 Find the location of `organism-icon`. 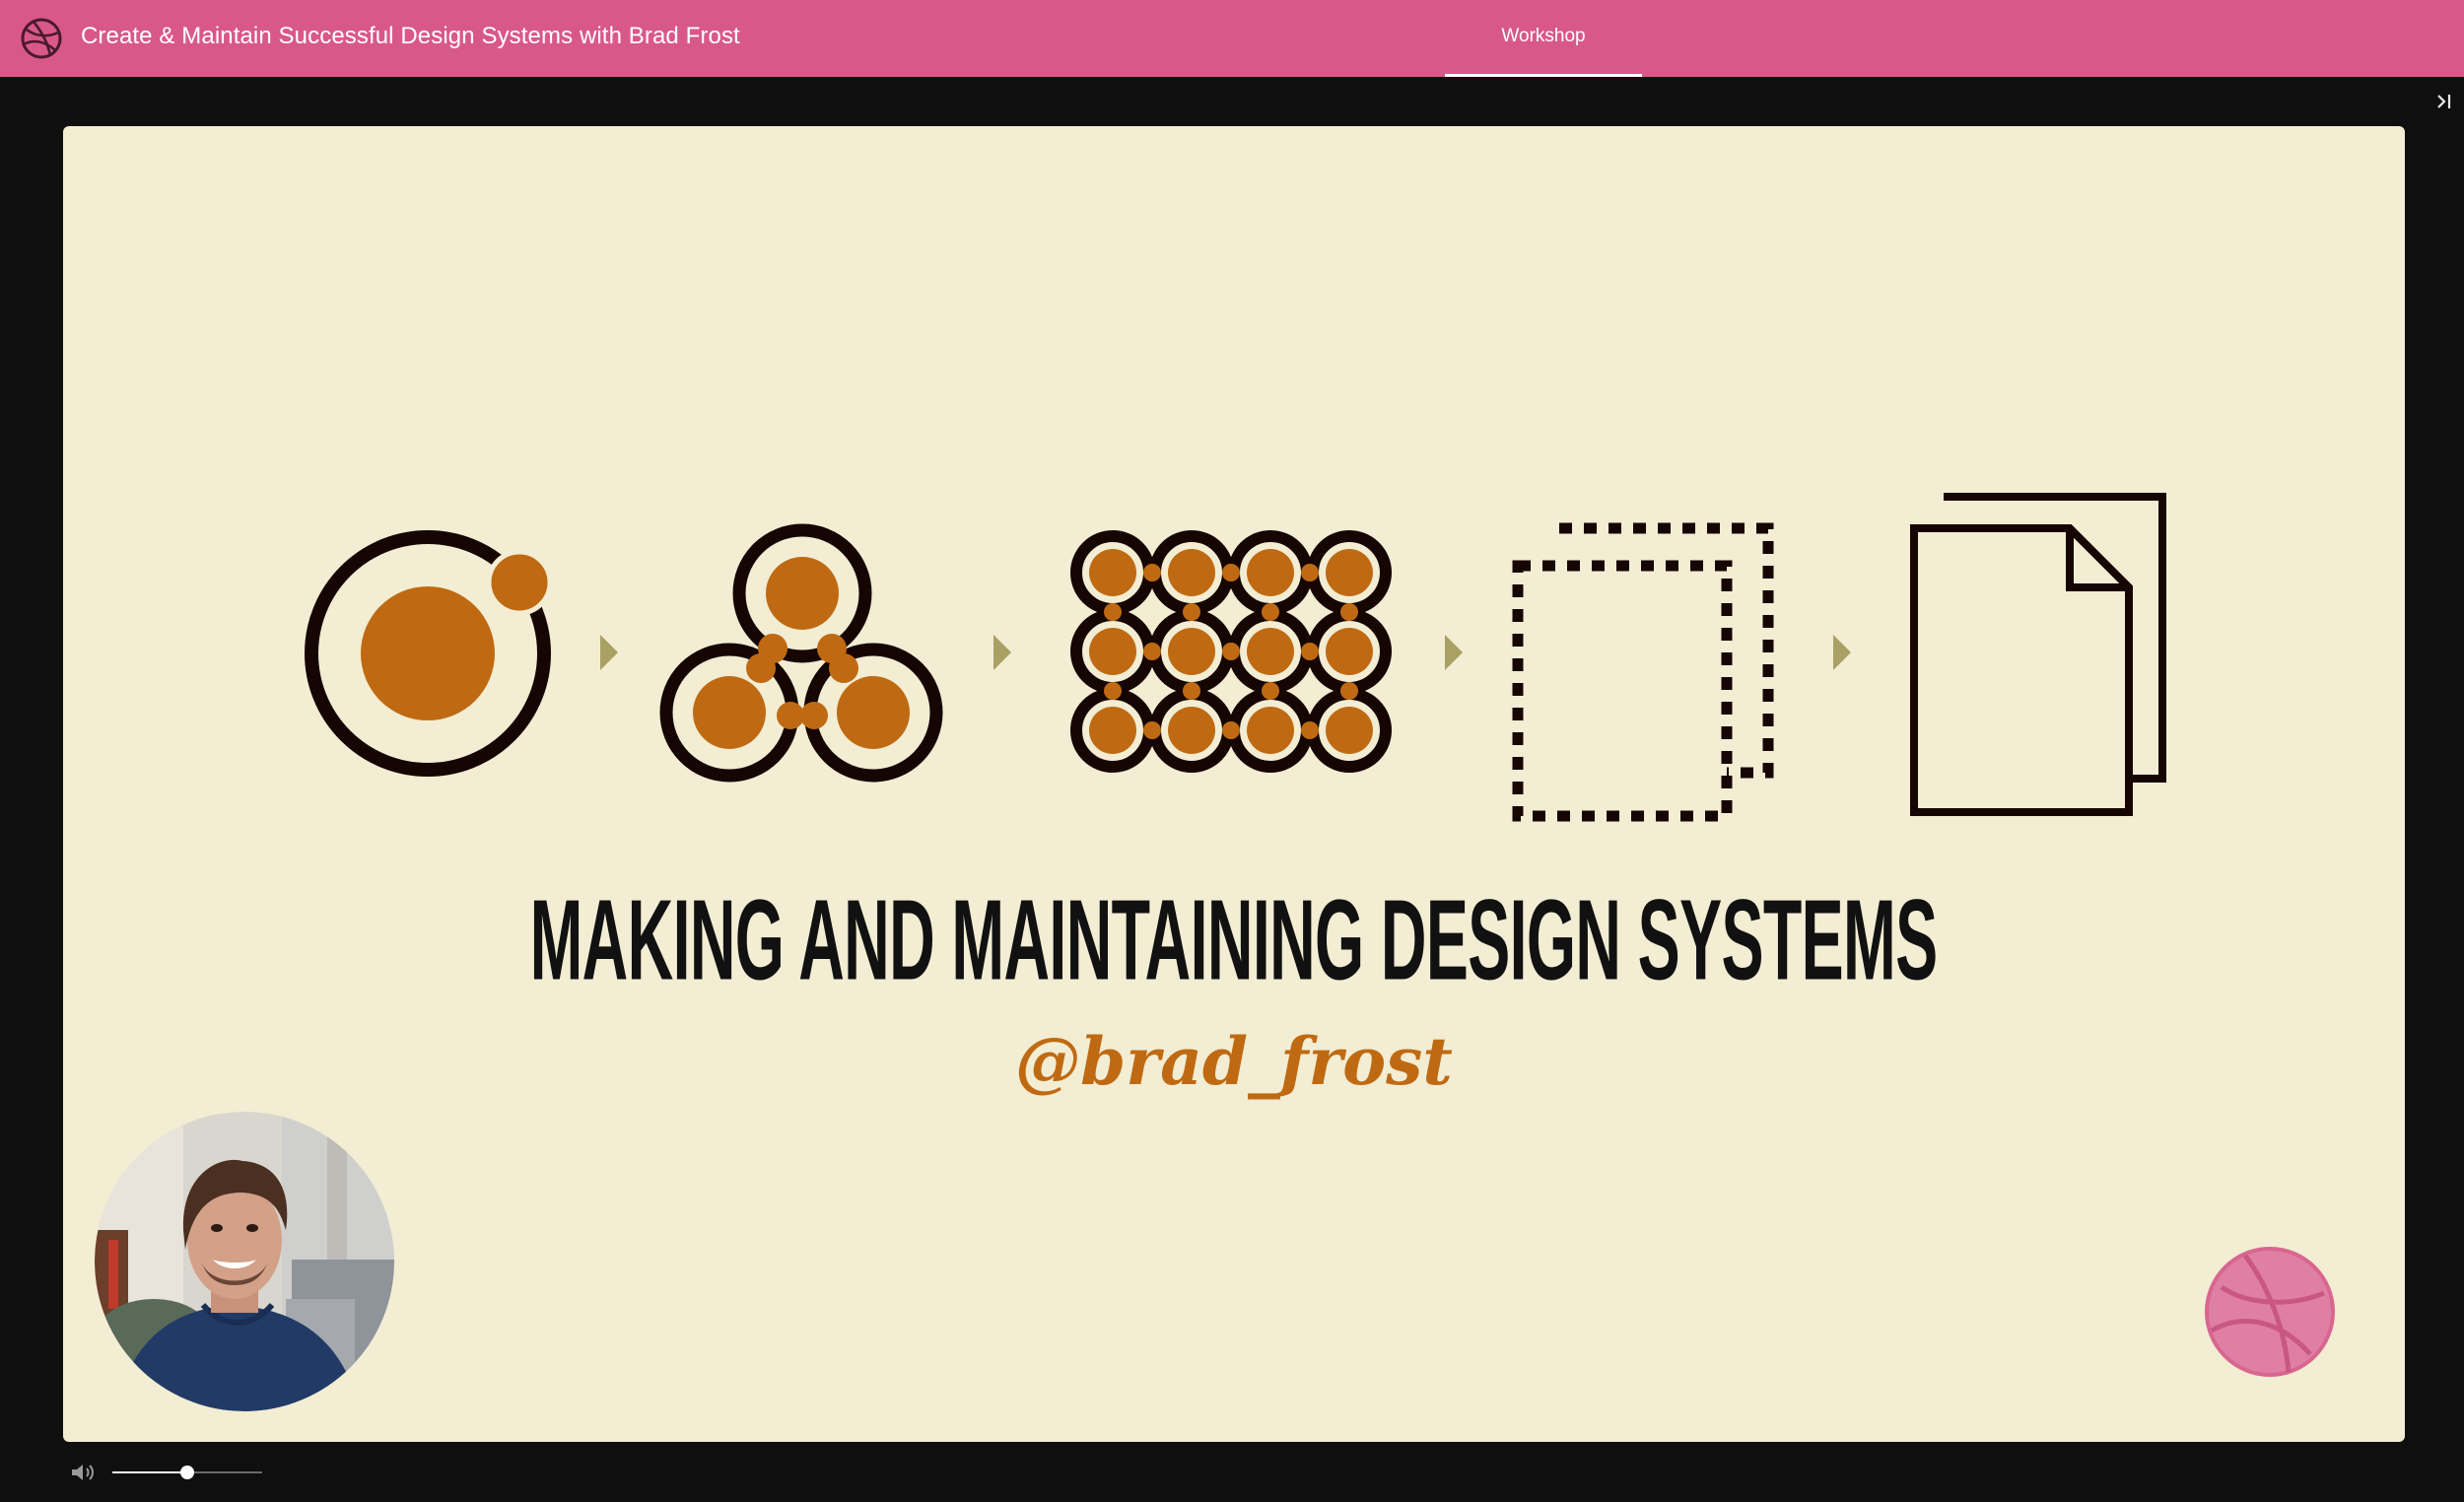

organism-icon is located at coordinates (1231, 651).